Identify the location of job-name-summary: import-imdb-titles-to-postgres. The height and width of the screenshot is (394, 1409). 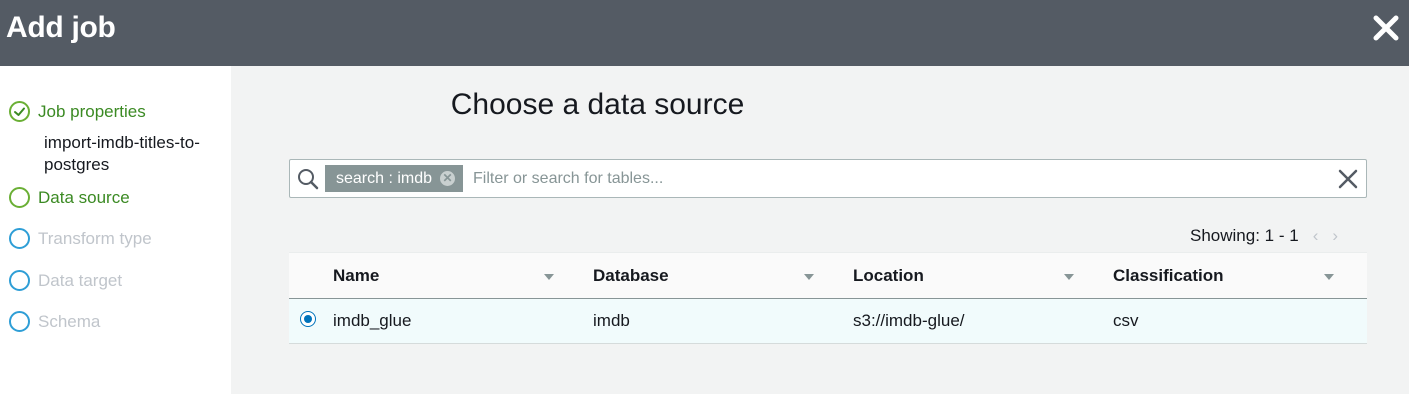
(122, 153).